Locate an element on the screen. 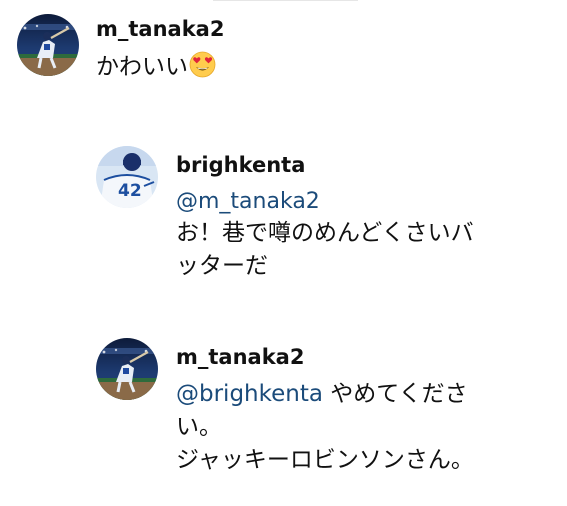 The height and width of the screenshot is (506, 567). comment-text-line: ッターだ is located at coordinates (222, 266).